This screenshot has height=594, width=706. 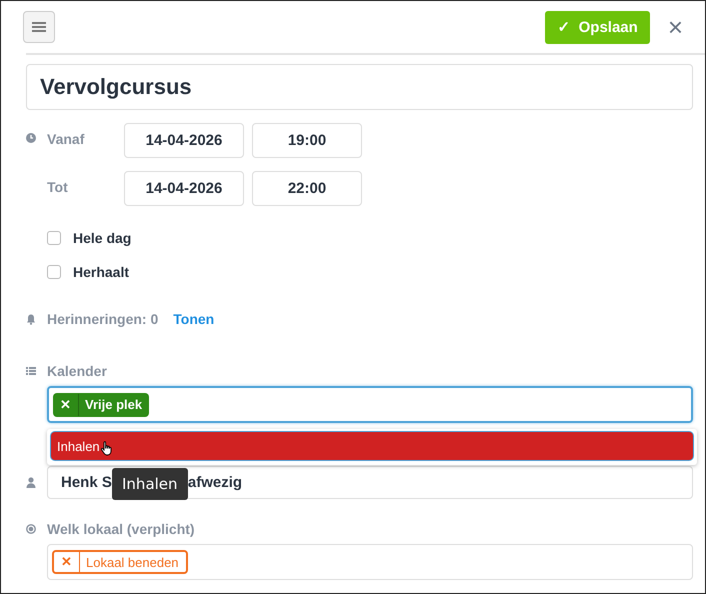 I want to click on menu-icon, so click(x=39, y=27).